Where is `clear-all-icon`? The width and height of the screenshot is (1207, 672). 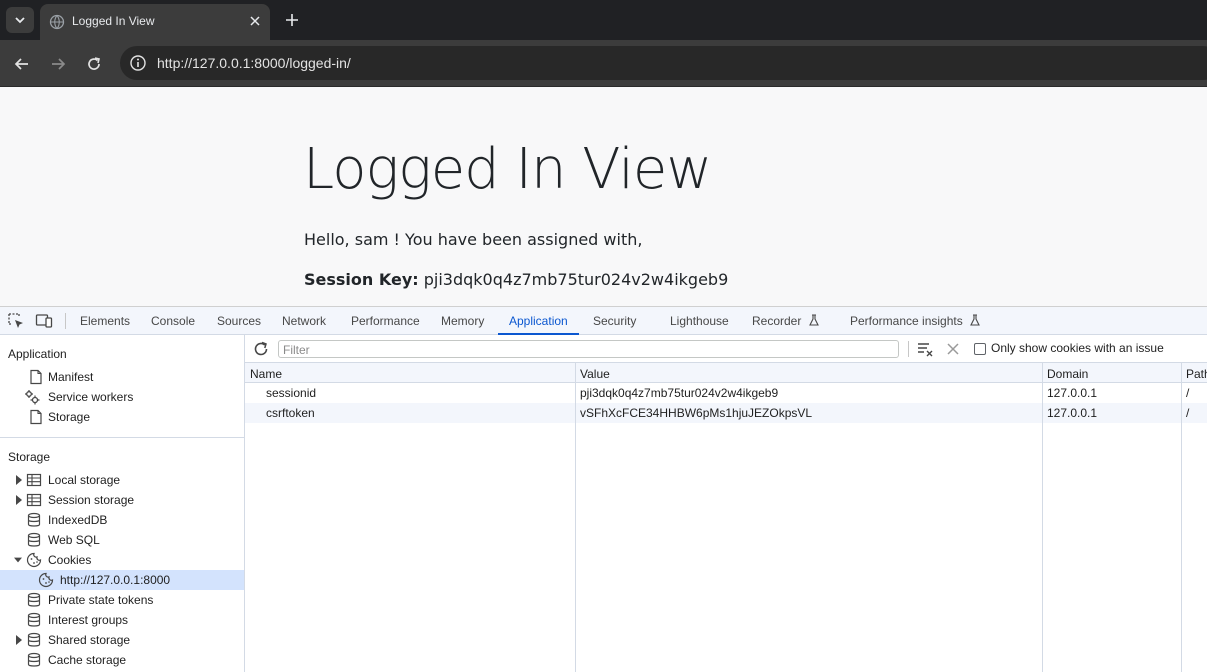 clear-all-icon is located at coordinates (925, 349).